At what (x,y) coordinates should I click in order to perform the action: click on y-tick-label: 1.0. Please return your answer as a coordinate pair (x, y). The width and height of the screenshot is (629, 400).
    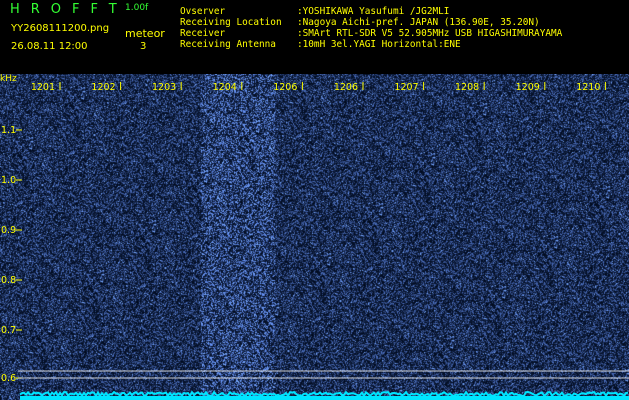
    Looking at the image, I should click on (8, 180).